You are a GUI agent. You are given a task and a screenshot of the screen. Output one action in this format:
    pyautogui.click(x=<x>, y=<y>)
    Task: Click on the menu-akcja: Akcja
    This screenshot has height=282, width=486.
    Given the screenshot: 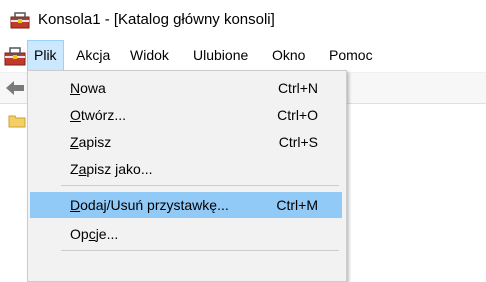 What is the action you would take?
    pyautogui.click(x=93, y=55)
    